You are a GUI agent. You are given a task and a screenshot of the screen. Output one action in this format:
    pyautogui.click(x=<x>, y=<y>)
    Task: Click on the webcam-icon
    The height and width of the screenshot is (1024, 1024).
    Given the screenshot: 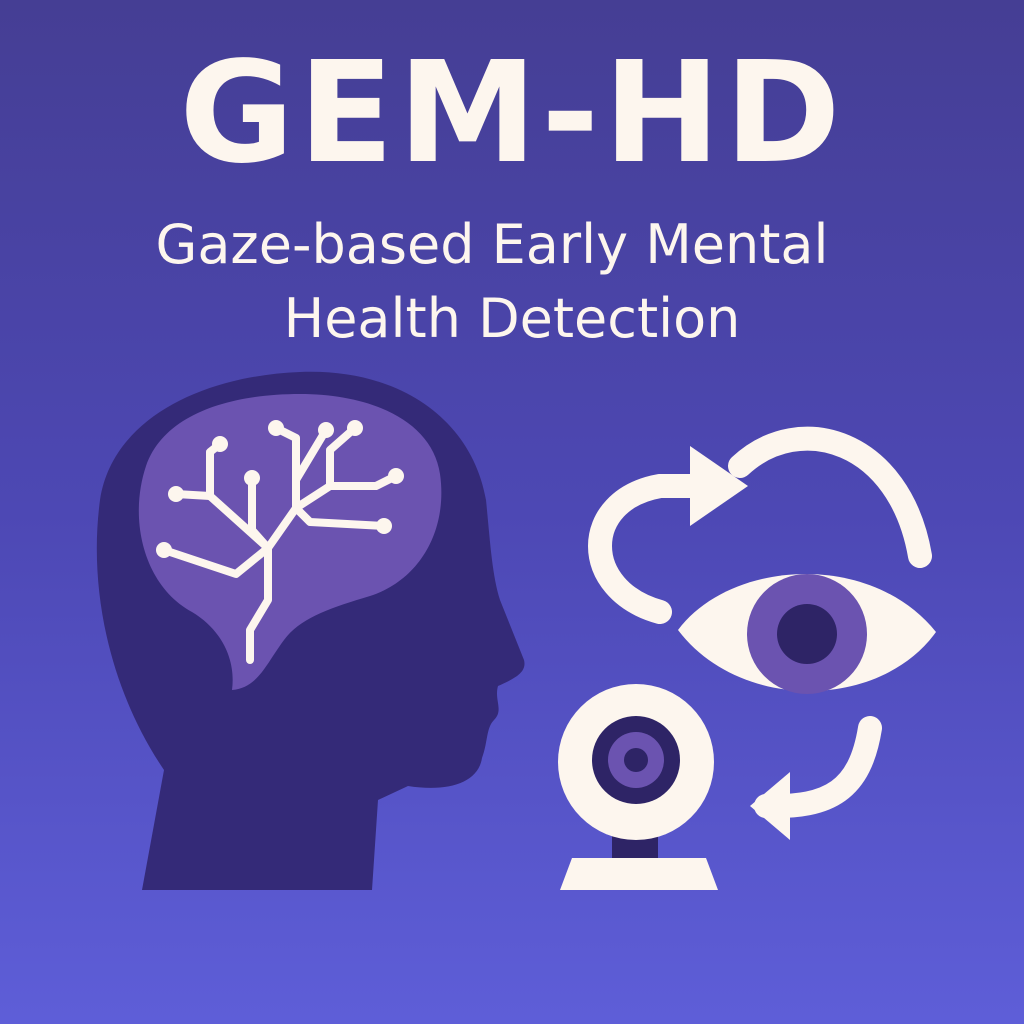 What is the action you would take?
    pyautogui.click(x=638, y=787)
    